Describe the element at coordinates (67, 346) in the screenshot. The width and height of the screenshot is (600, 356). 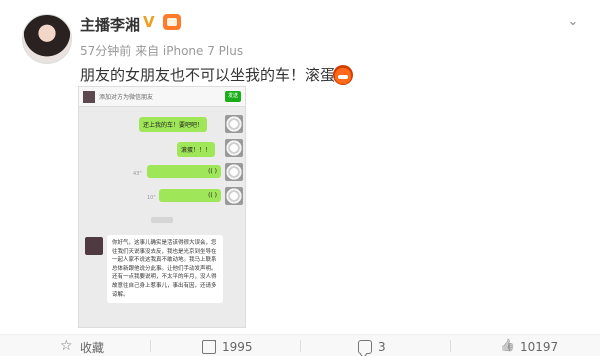
I see `star-icon` at that location.